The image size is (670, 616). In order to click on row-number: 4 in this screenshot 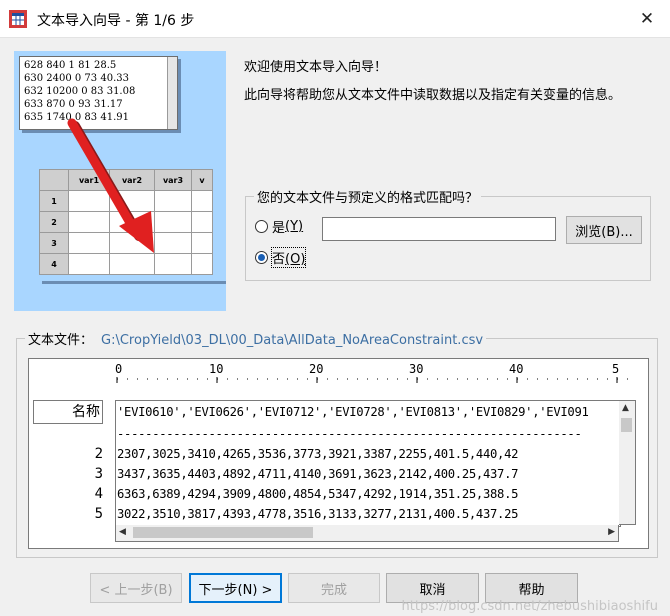, I will do `click(98, 494)`.